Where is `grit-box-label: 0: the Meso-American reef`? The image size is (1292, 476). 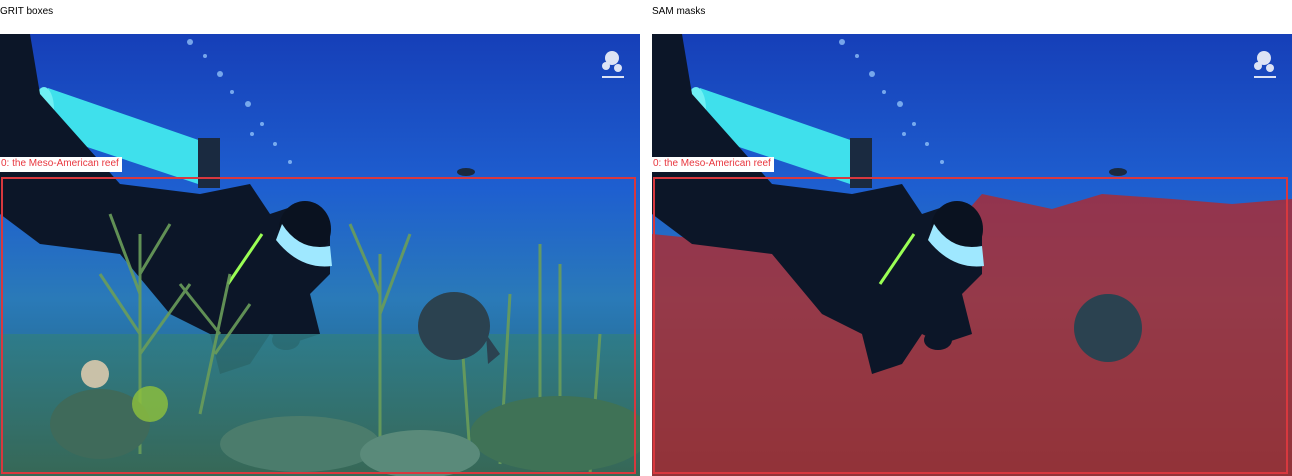
grit-box-label: 0: the Meso-American reef is located at coordinates (61, 164).